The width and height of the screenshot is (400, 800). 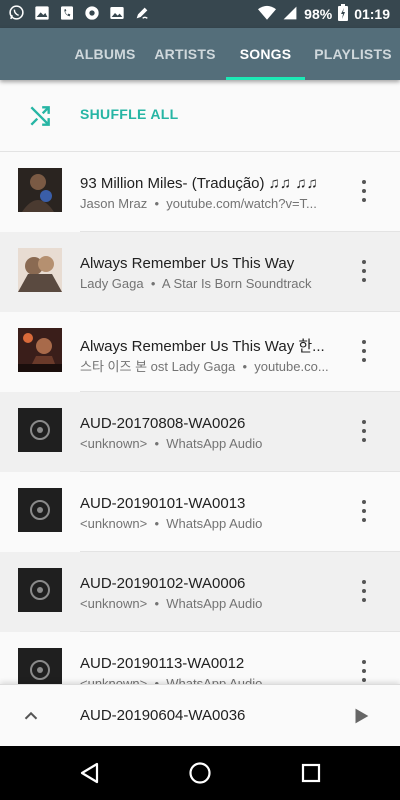 What do you see at coordinates (141, 12) in the screenshot?
I see `pen-icon` at bounding box center [141, 12].